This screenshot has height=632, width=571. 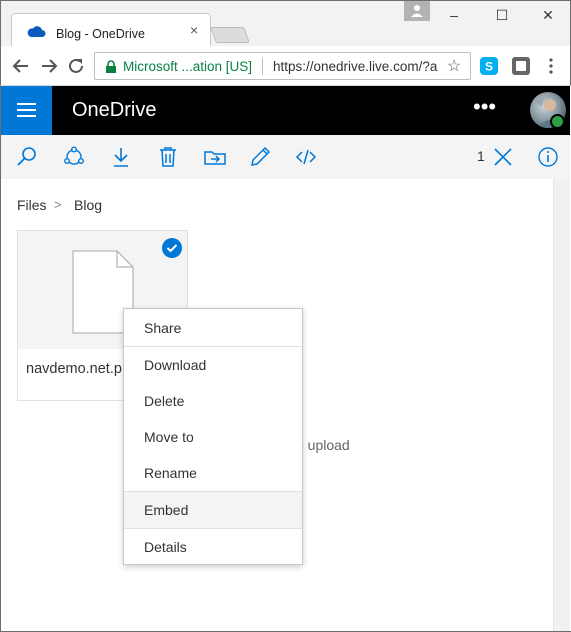 What do you see at coordinates (484, 107) in the screenshot?
I see `more-options-icon: •••` at bounding box center [484, 107].